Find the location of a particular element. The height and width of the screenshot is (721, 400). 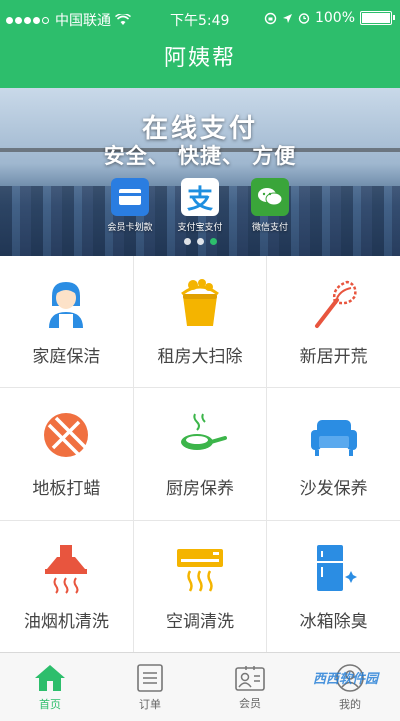

home-icon is located at coordinates (50, 677).